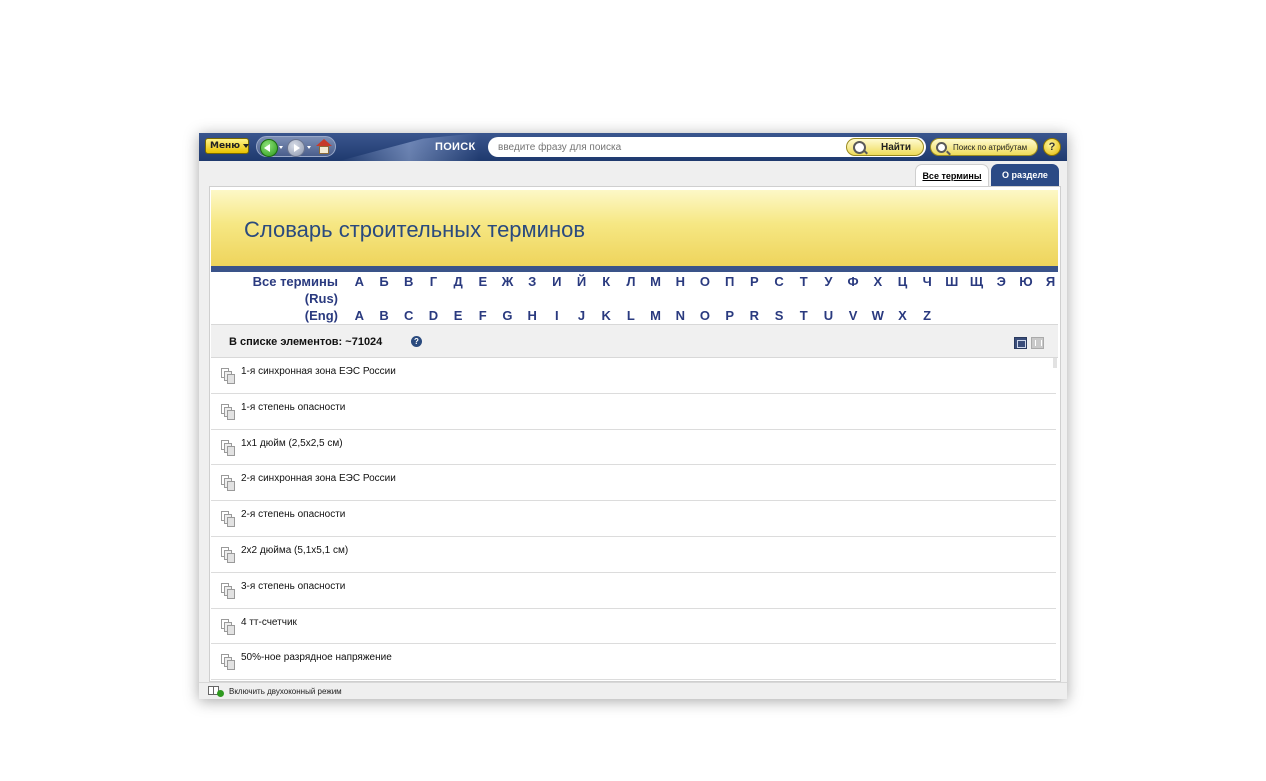  I want to click on list-item: 2x2 дюйма (5,1x5,1 см), so click(633, 555).